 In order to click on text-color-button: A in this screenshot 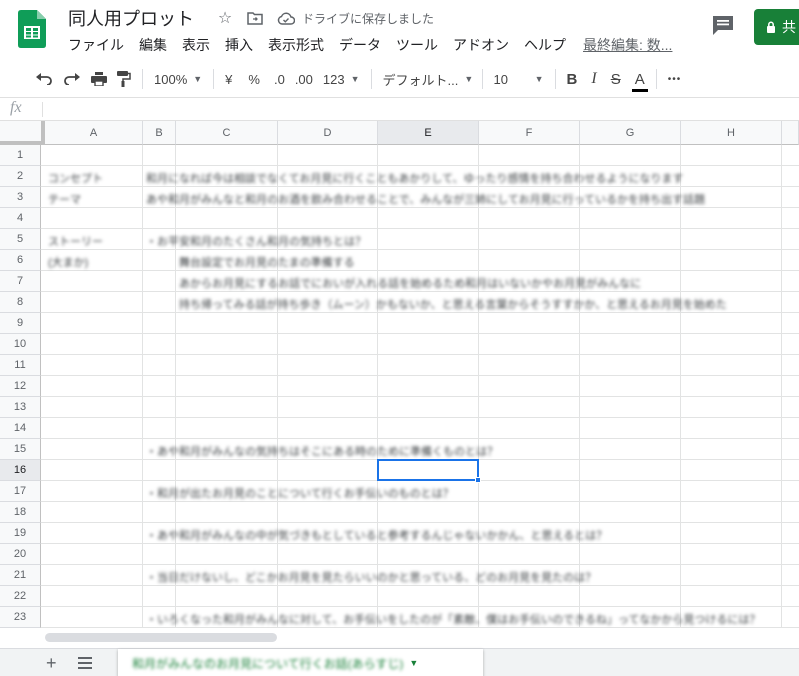, I will do `click(640, 79)`.